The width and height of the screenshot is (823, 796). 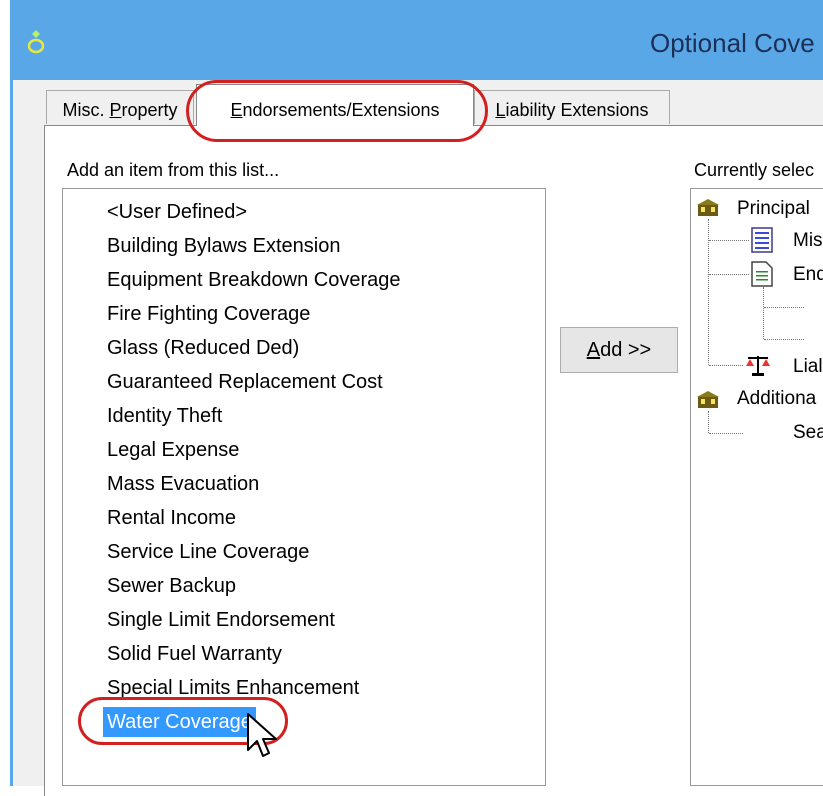 What do you see at coordinates (203, 348) in the screenshot?
I see `list-item: Glass (Reduced Ded)` at bounding box center [203, 348].